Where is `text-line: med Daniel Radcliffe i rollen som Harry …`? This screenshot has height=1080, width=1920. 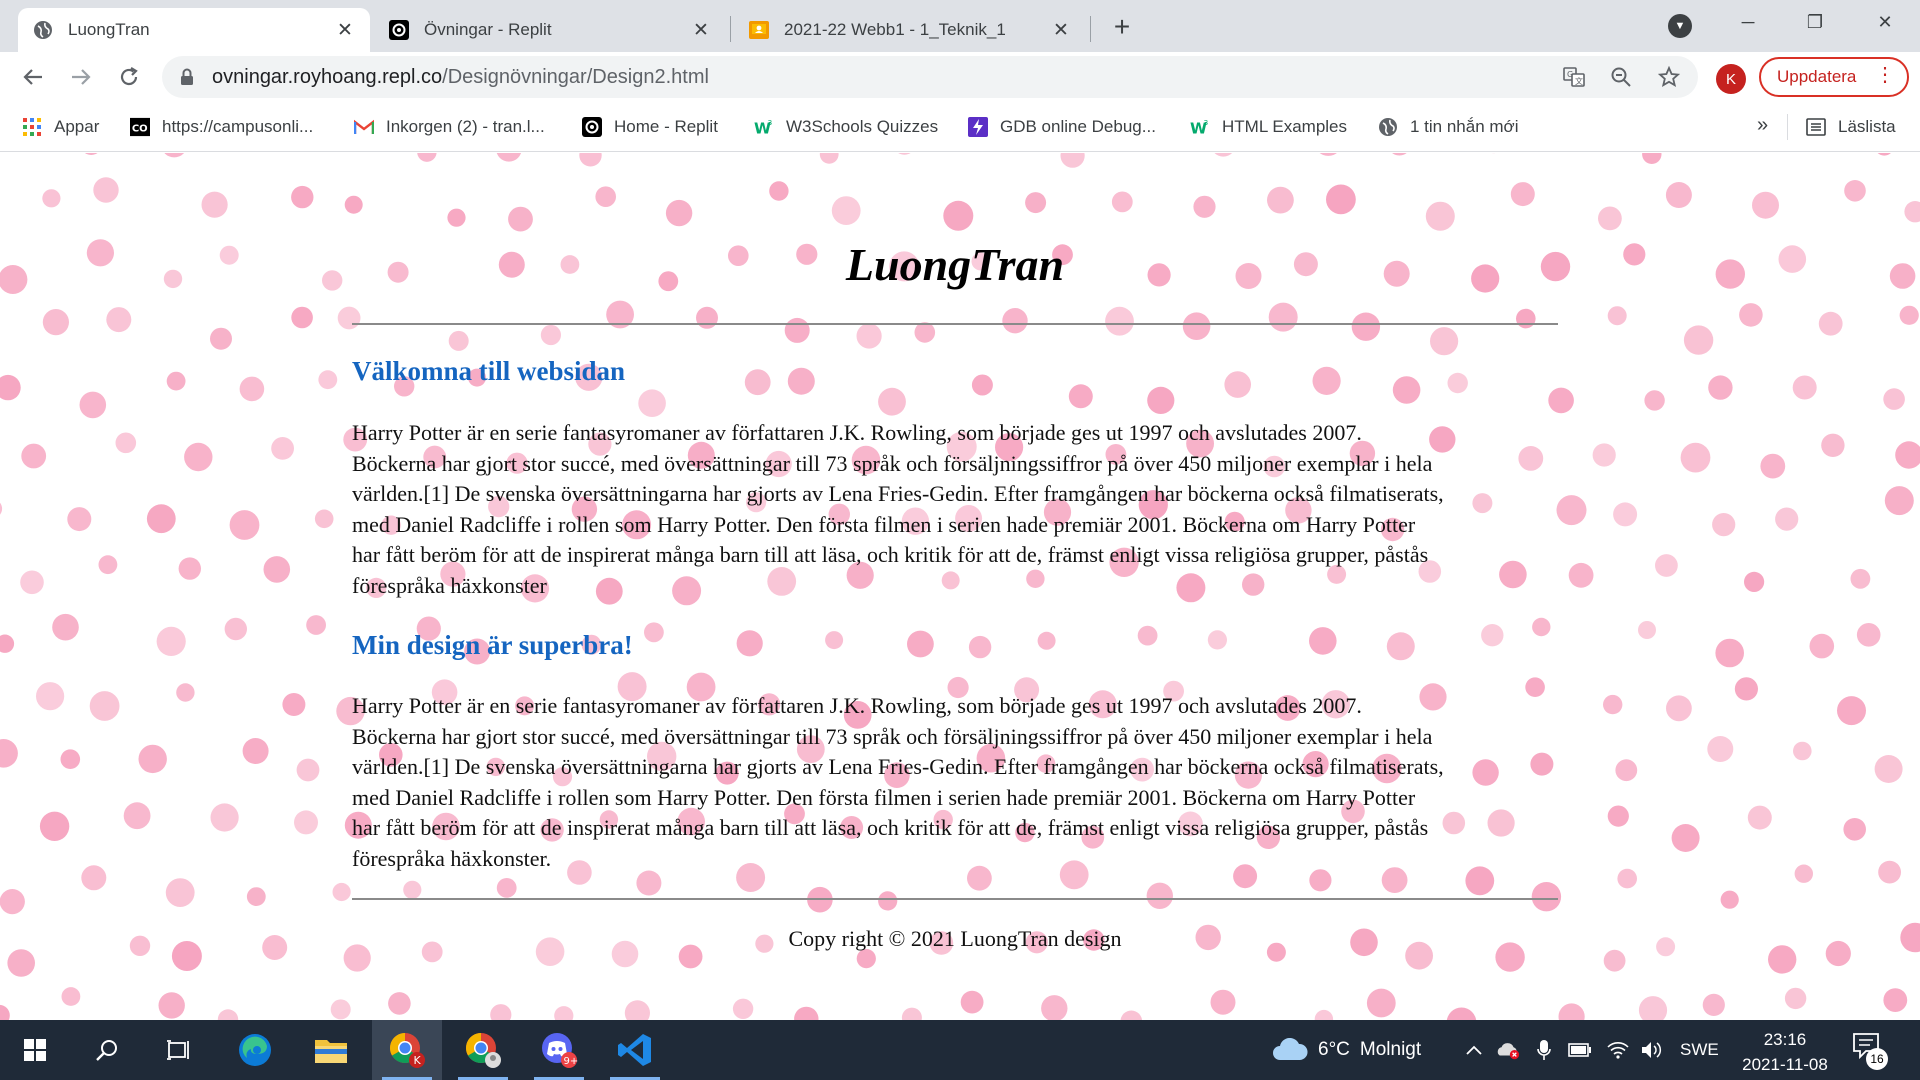 text-line: med Daniel Radcliffe i rollen som Harry … is located at coordinates (884, 524).